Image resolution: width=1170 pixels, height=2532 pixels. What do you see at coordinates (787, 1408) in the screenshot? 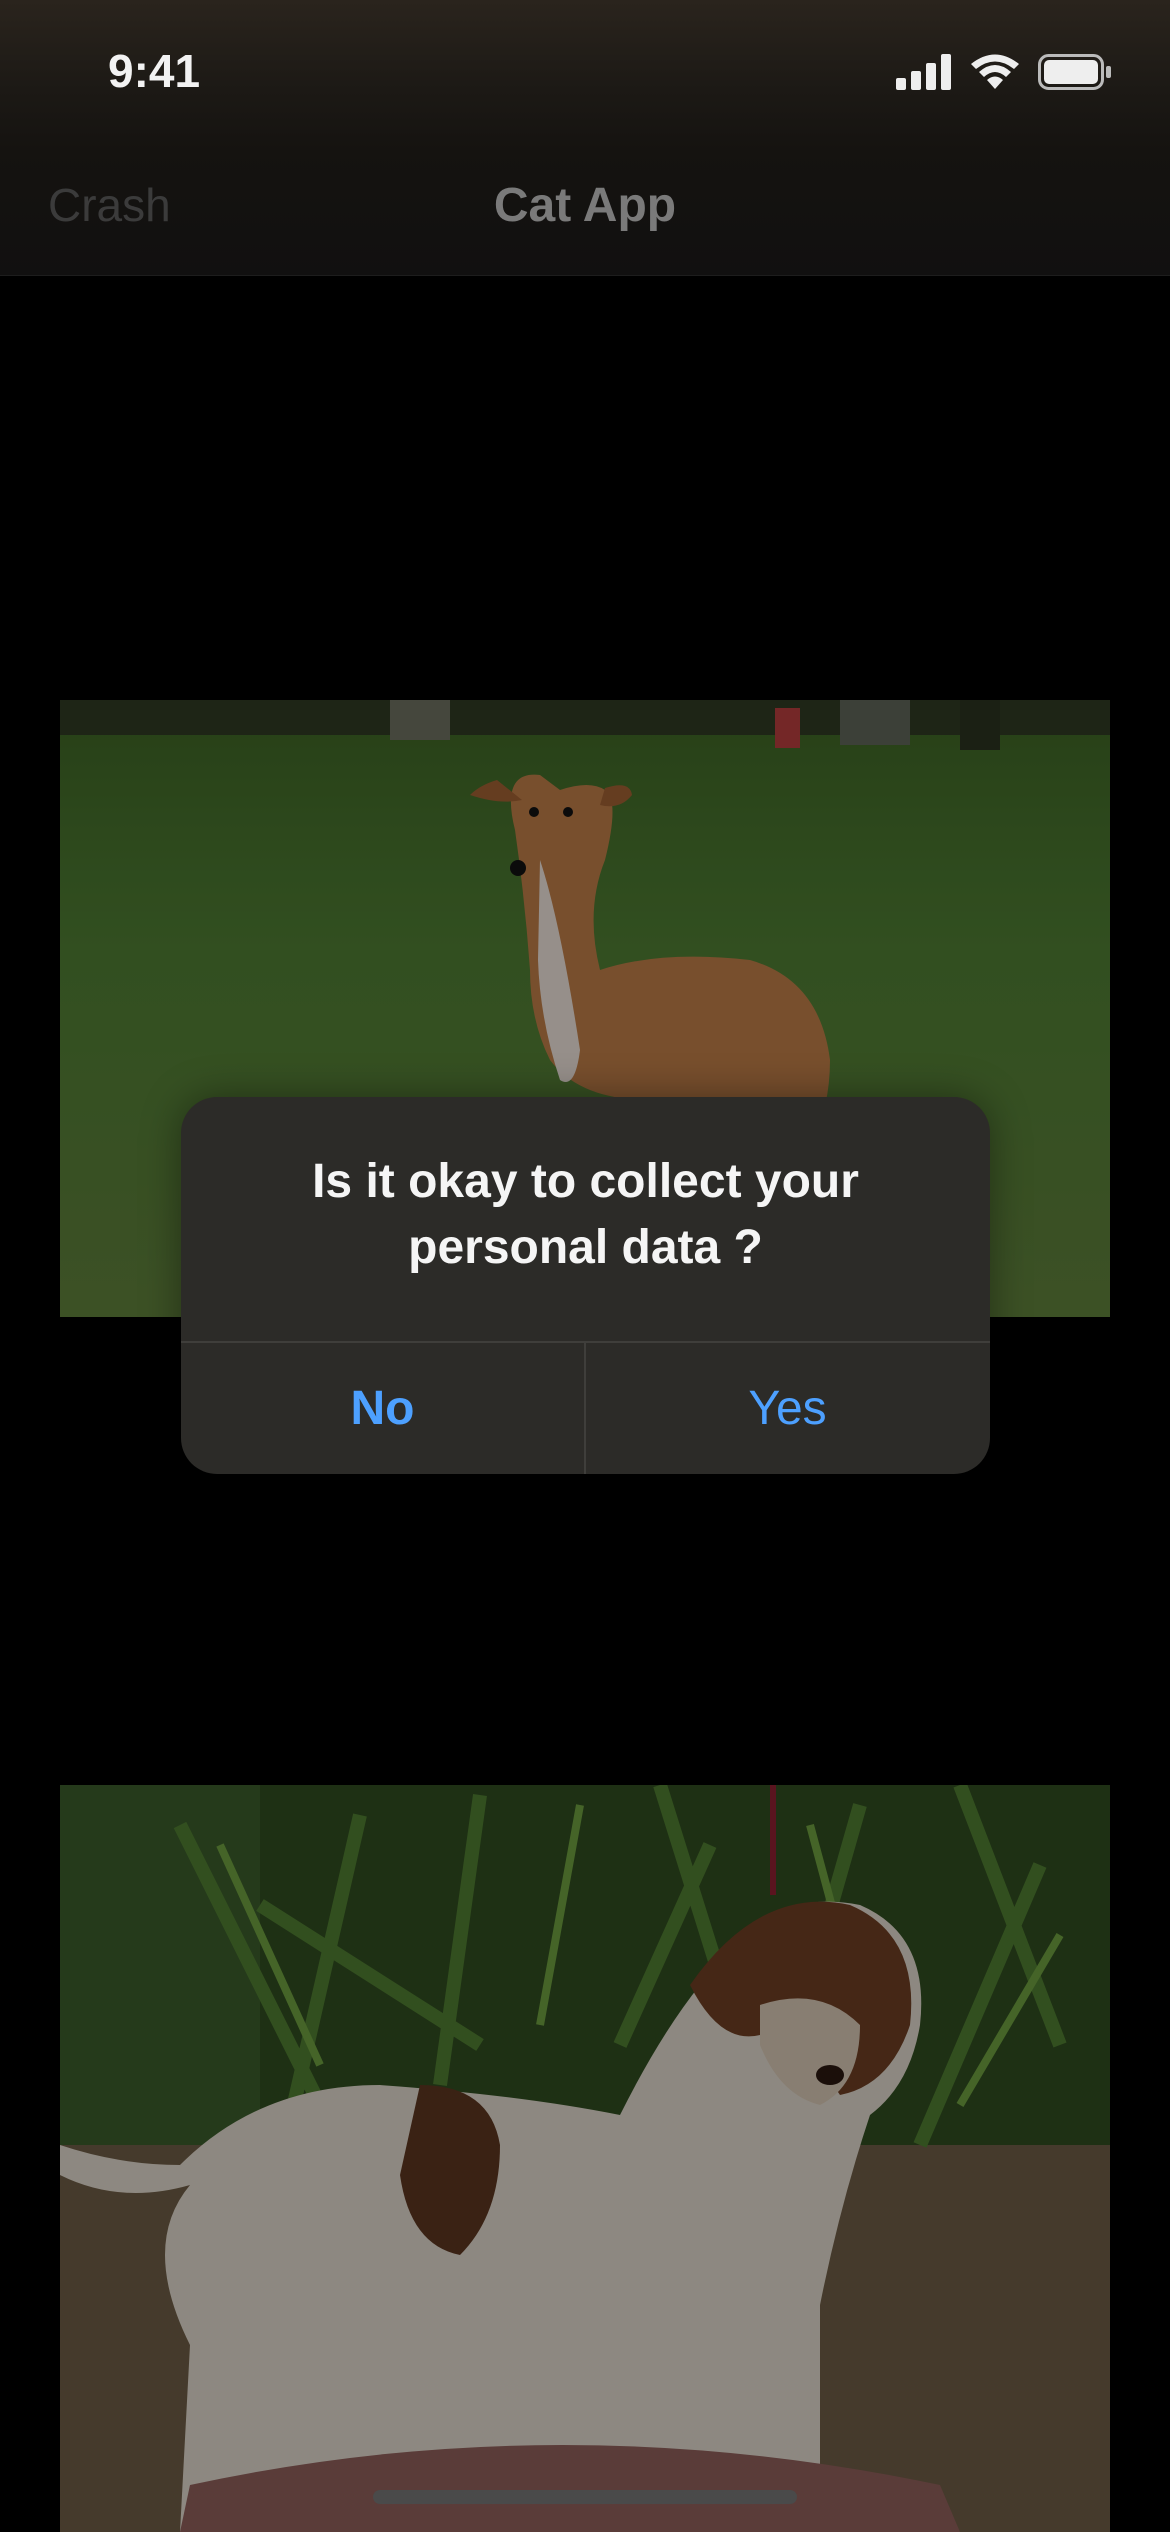
I see `yes-button: Yes` at bounding box center [787, 1408].